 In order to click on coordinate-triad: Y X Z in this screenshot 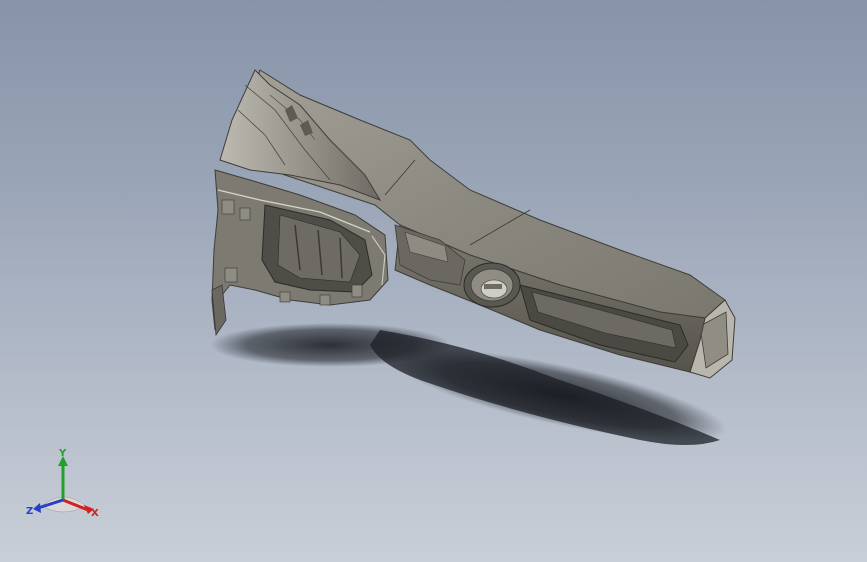, I will do `click(62, 483)`.